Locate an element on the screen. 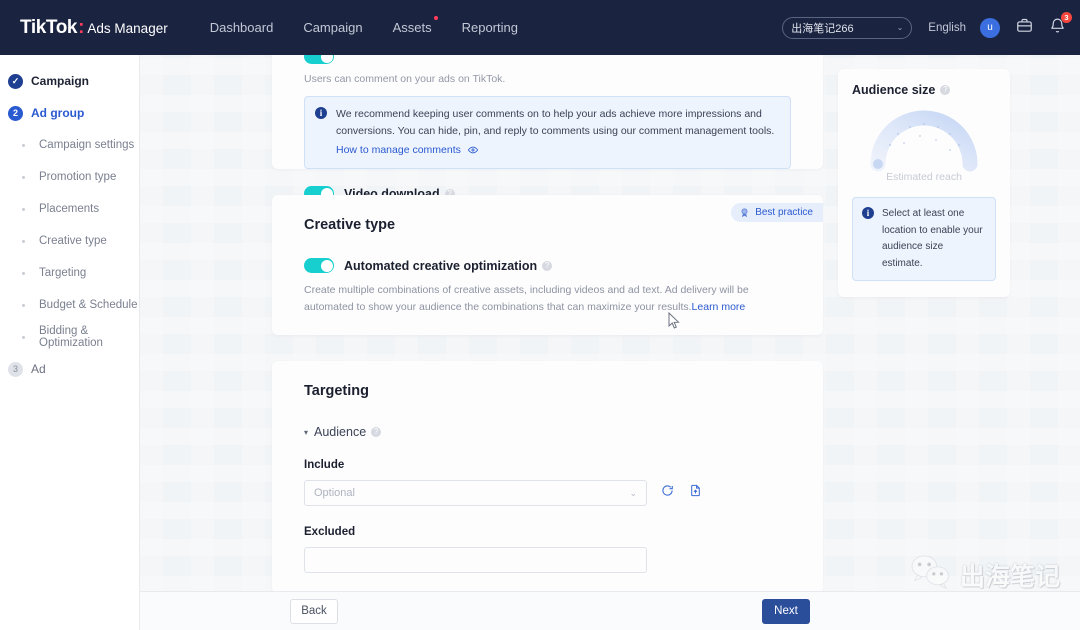  next-button: Next is located at coordinates (786, 611).